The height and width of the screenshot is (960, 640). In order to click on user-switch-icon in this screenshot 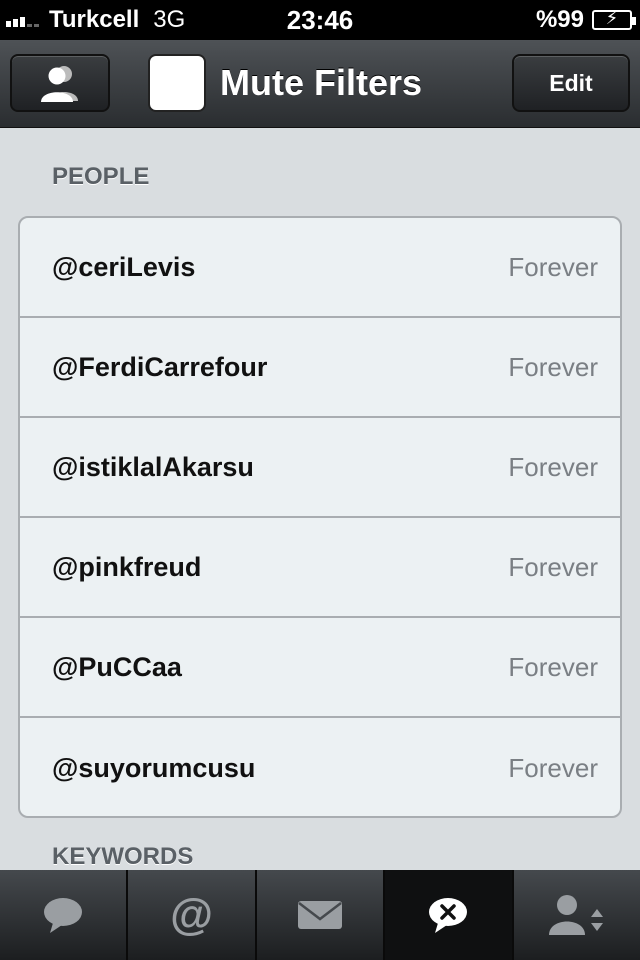, I will do `click(575, 915)`.